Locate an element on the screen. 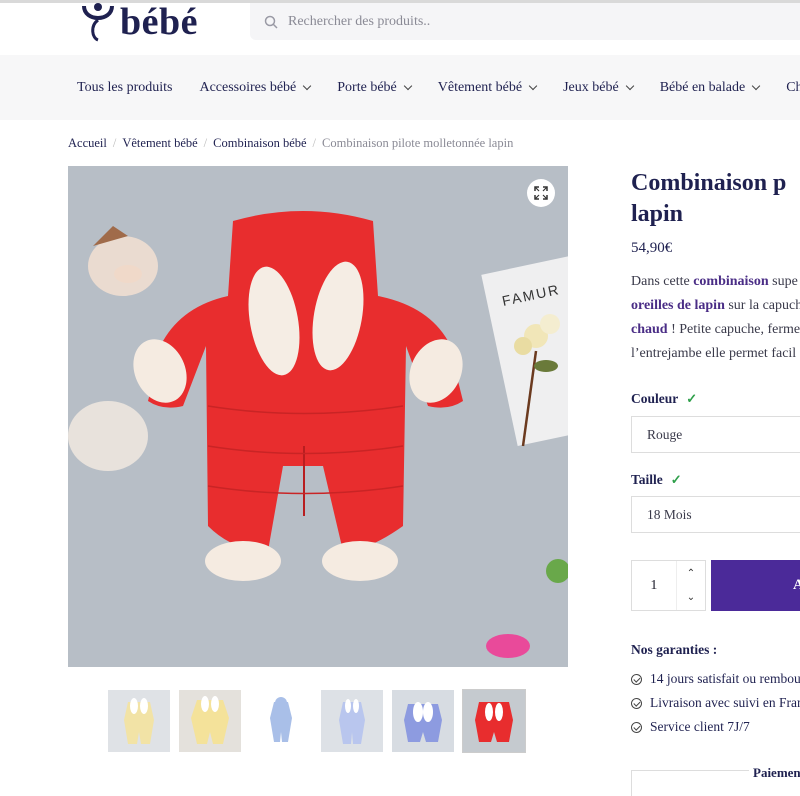 The image size is (800, 796). quantity-arrows: ⌃ ⌄ is located at coordinates (690, 586).